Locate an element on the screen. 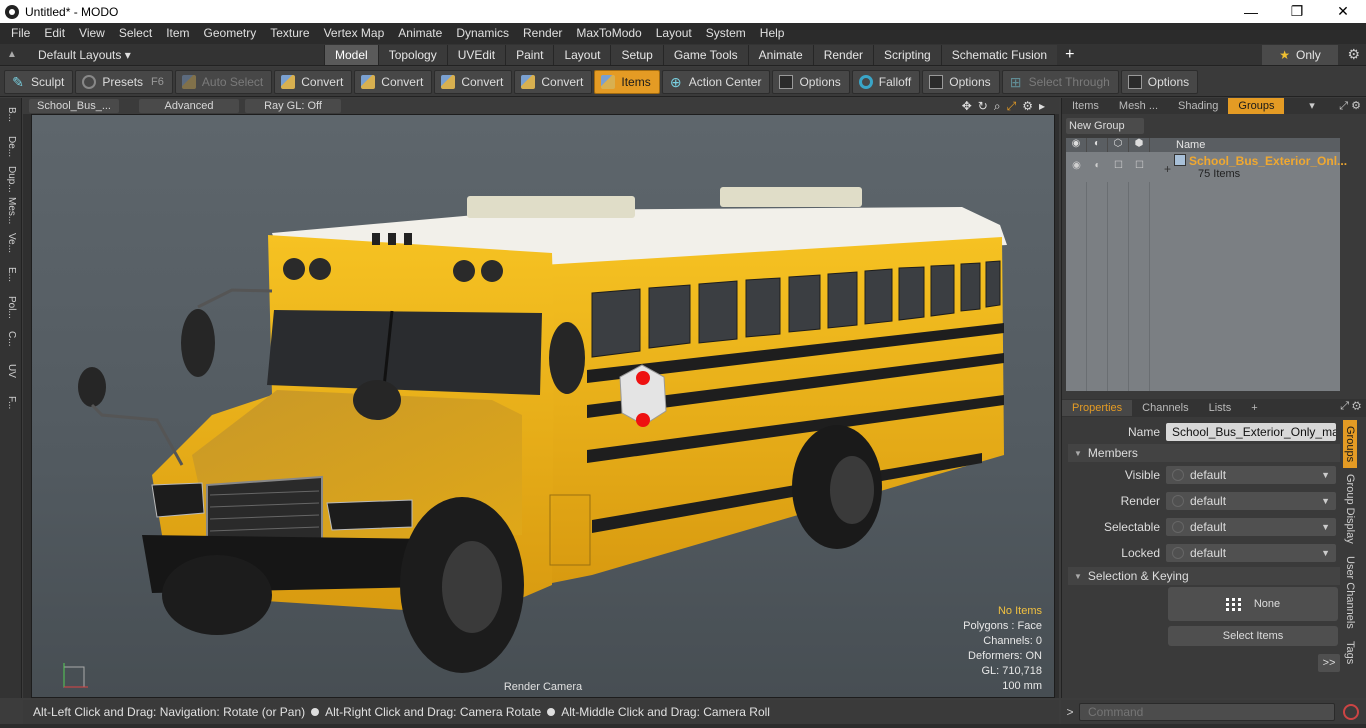  tab-uvedit: UVEdit is located at coordinates (476, 54).